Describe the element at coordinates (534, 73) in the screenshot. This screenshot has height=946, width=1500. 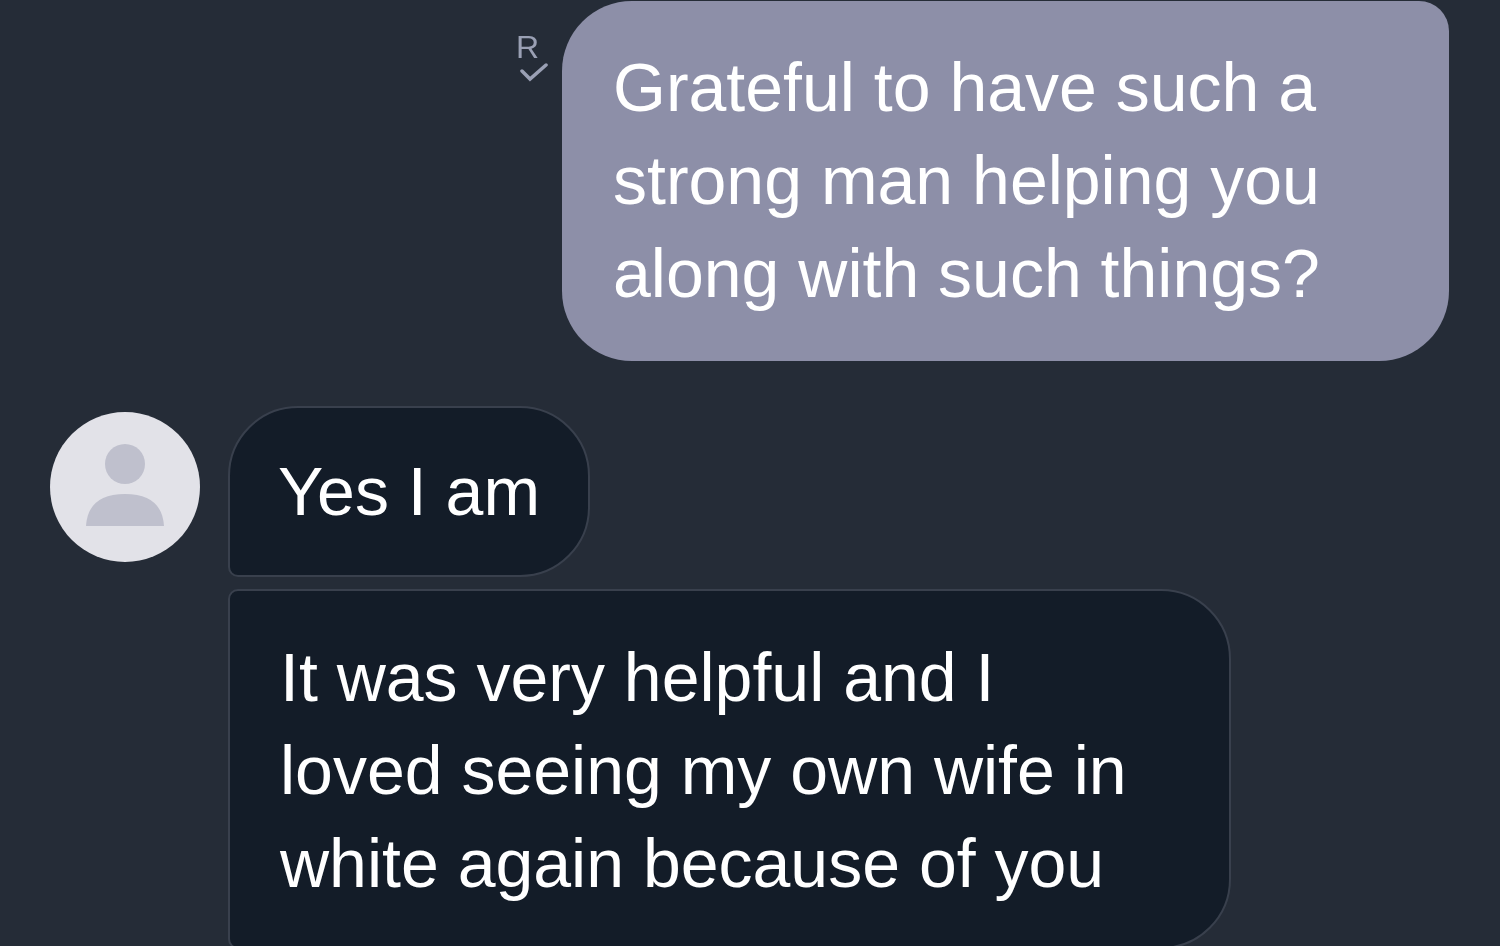
I see `check-icon` at that location.